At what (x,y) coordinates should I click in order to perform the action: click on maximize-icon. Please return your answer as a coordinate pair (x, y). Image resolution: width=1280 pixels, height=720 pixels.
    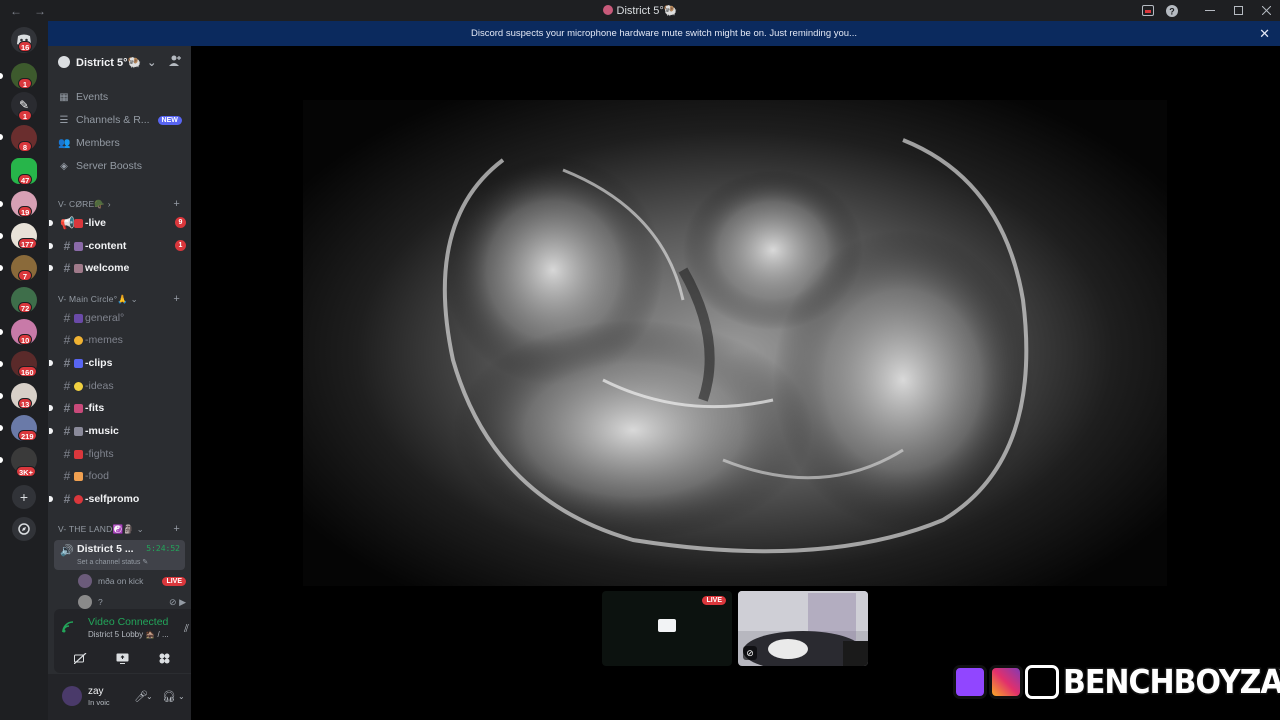
    Looking at the image, I should click on (1238, 10).